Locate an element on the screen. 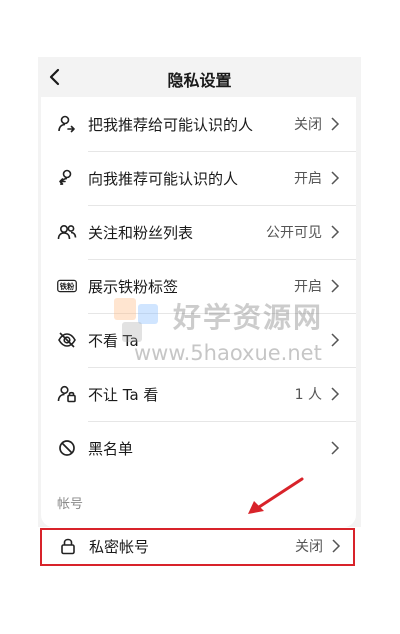 The image size is (400, 634). row-tiefen-label: 铁粉 展示铁粉标签 开启 is located at coordinates (198, 286).